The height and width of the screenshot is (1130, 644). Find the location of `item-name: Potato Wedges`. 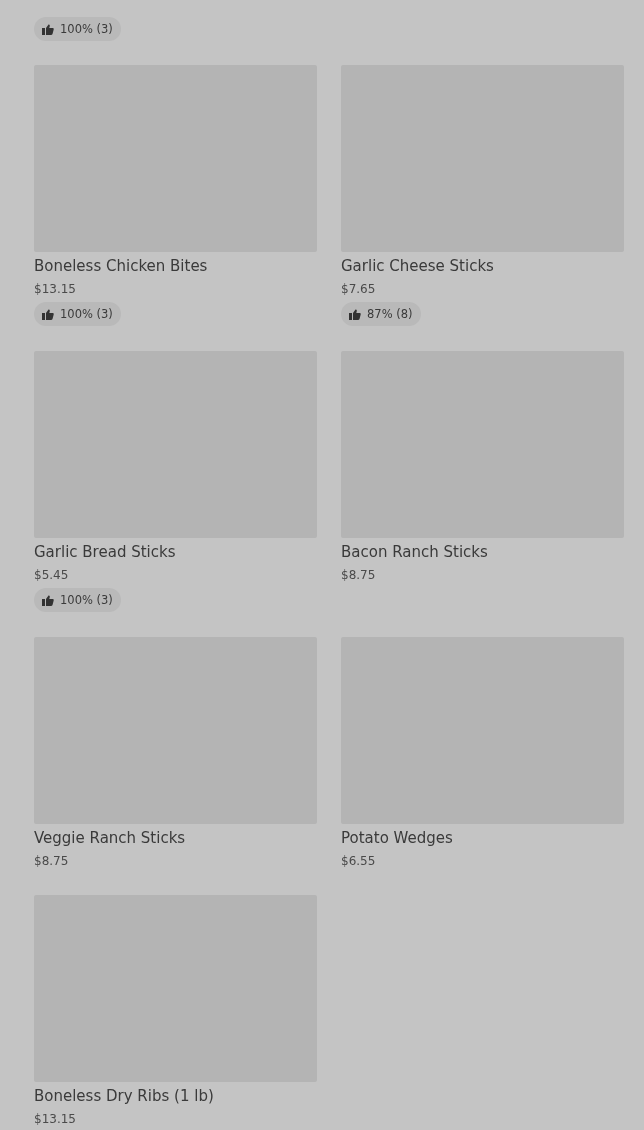

item-name: Potato Wedges is located at coordinates (397, 838).